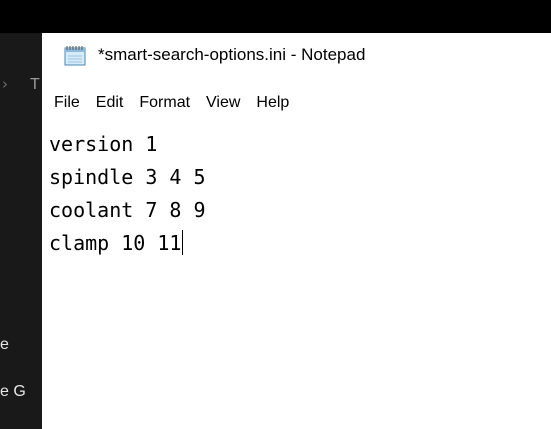  Describe the element at coordinates (223, 103) in the screenshot. I see `menu-item-view: View` at that location.